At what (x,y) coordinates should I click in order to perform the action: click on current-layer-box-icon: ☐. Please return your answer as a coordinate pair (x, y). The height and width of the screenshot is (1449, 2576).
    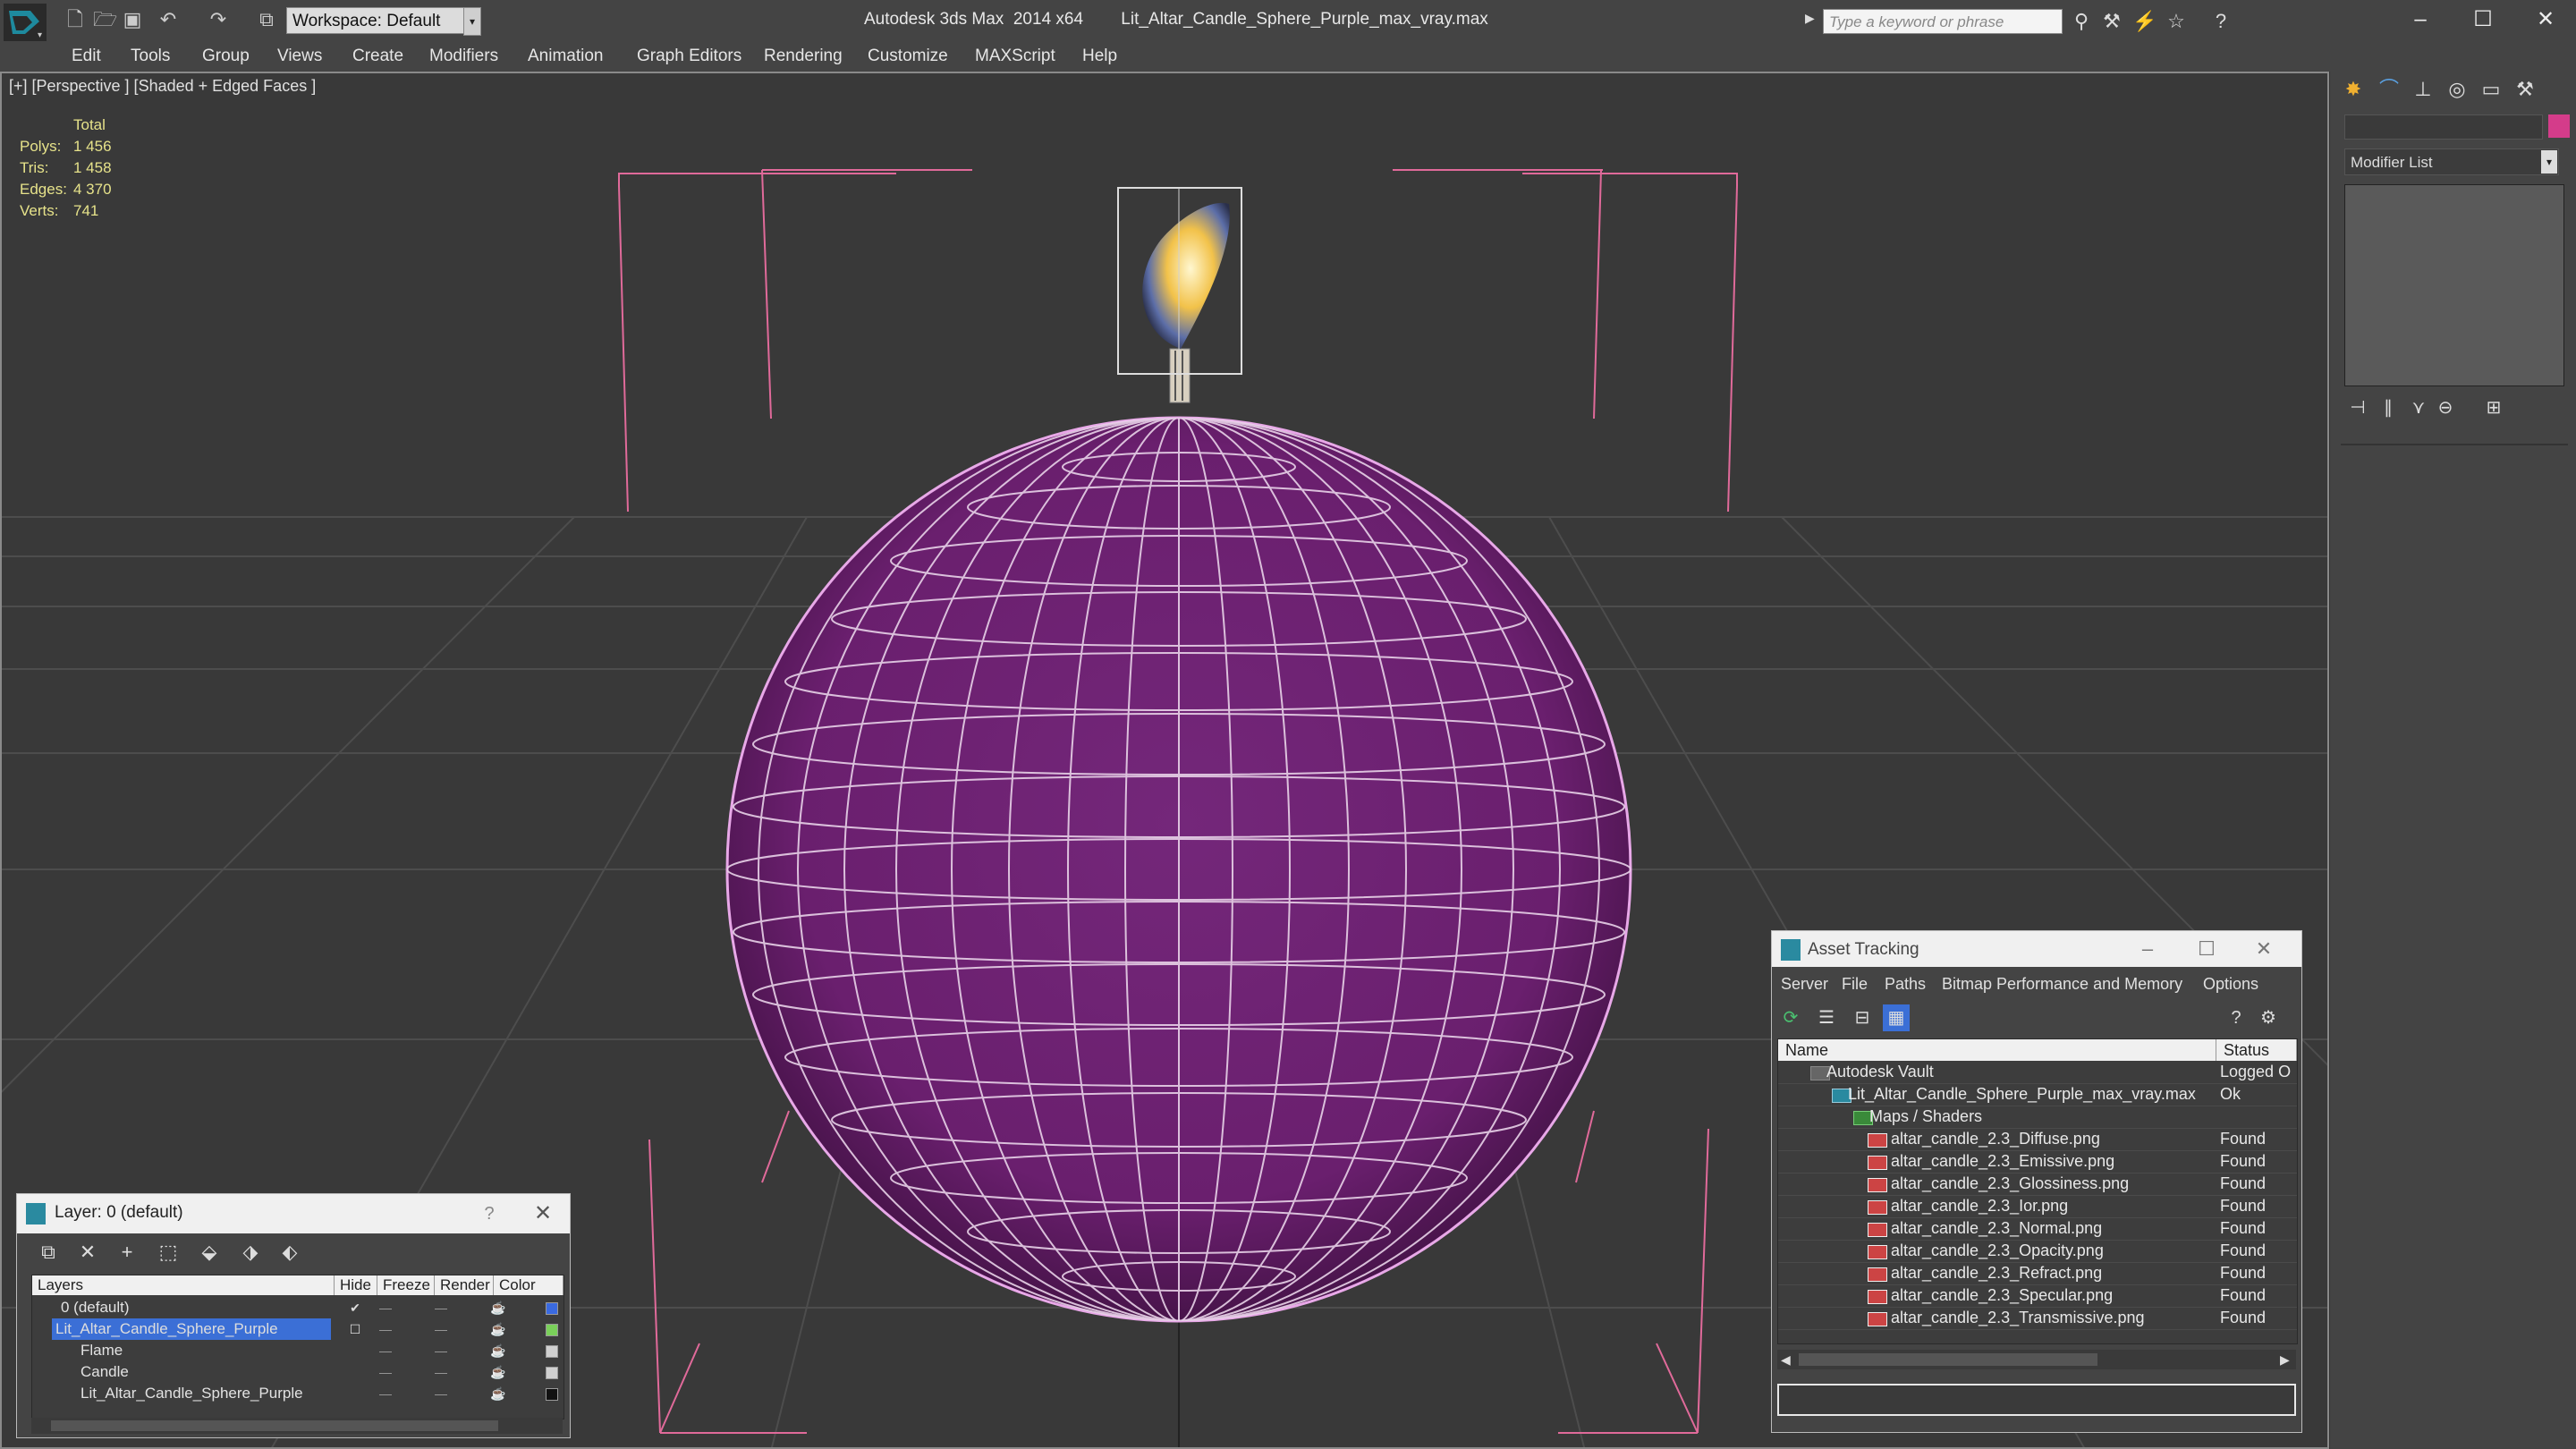
    Looking at the image, I should click on (355, 1329).